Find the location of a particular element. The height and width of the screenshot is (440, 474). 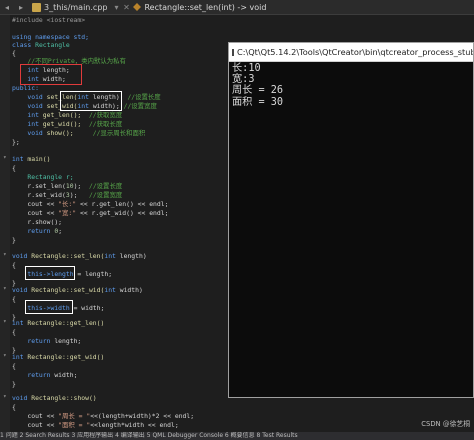

call: r.show(); is located at coordinates (37, 222).